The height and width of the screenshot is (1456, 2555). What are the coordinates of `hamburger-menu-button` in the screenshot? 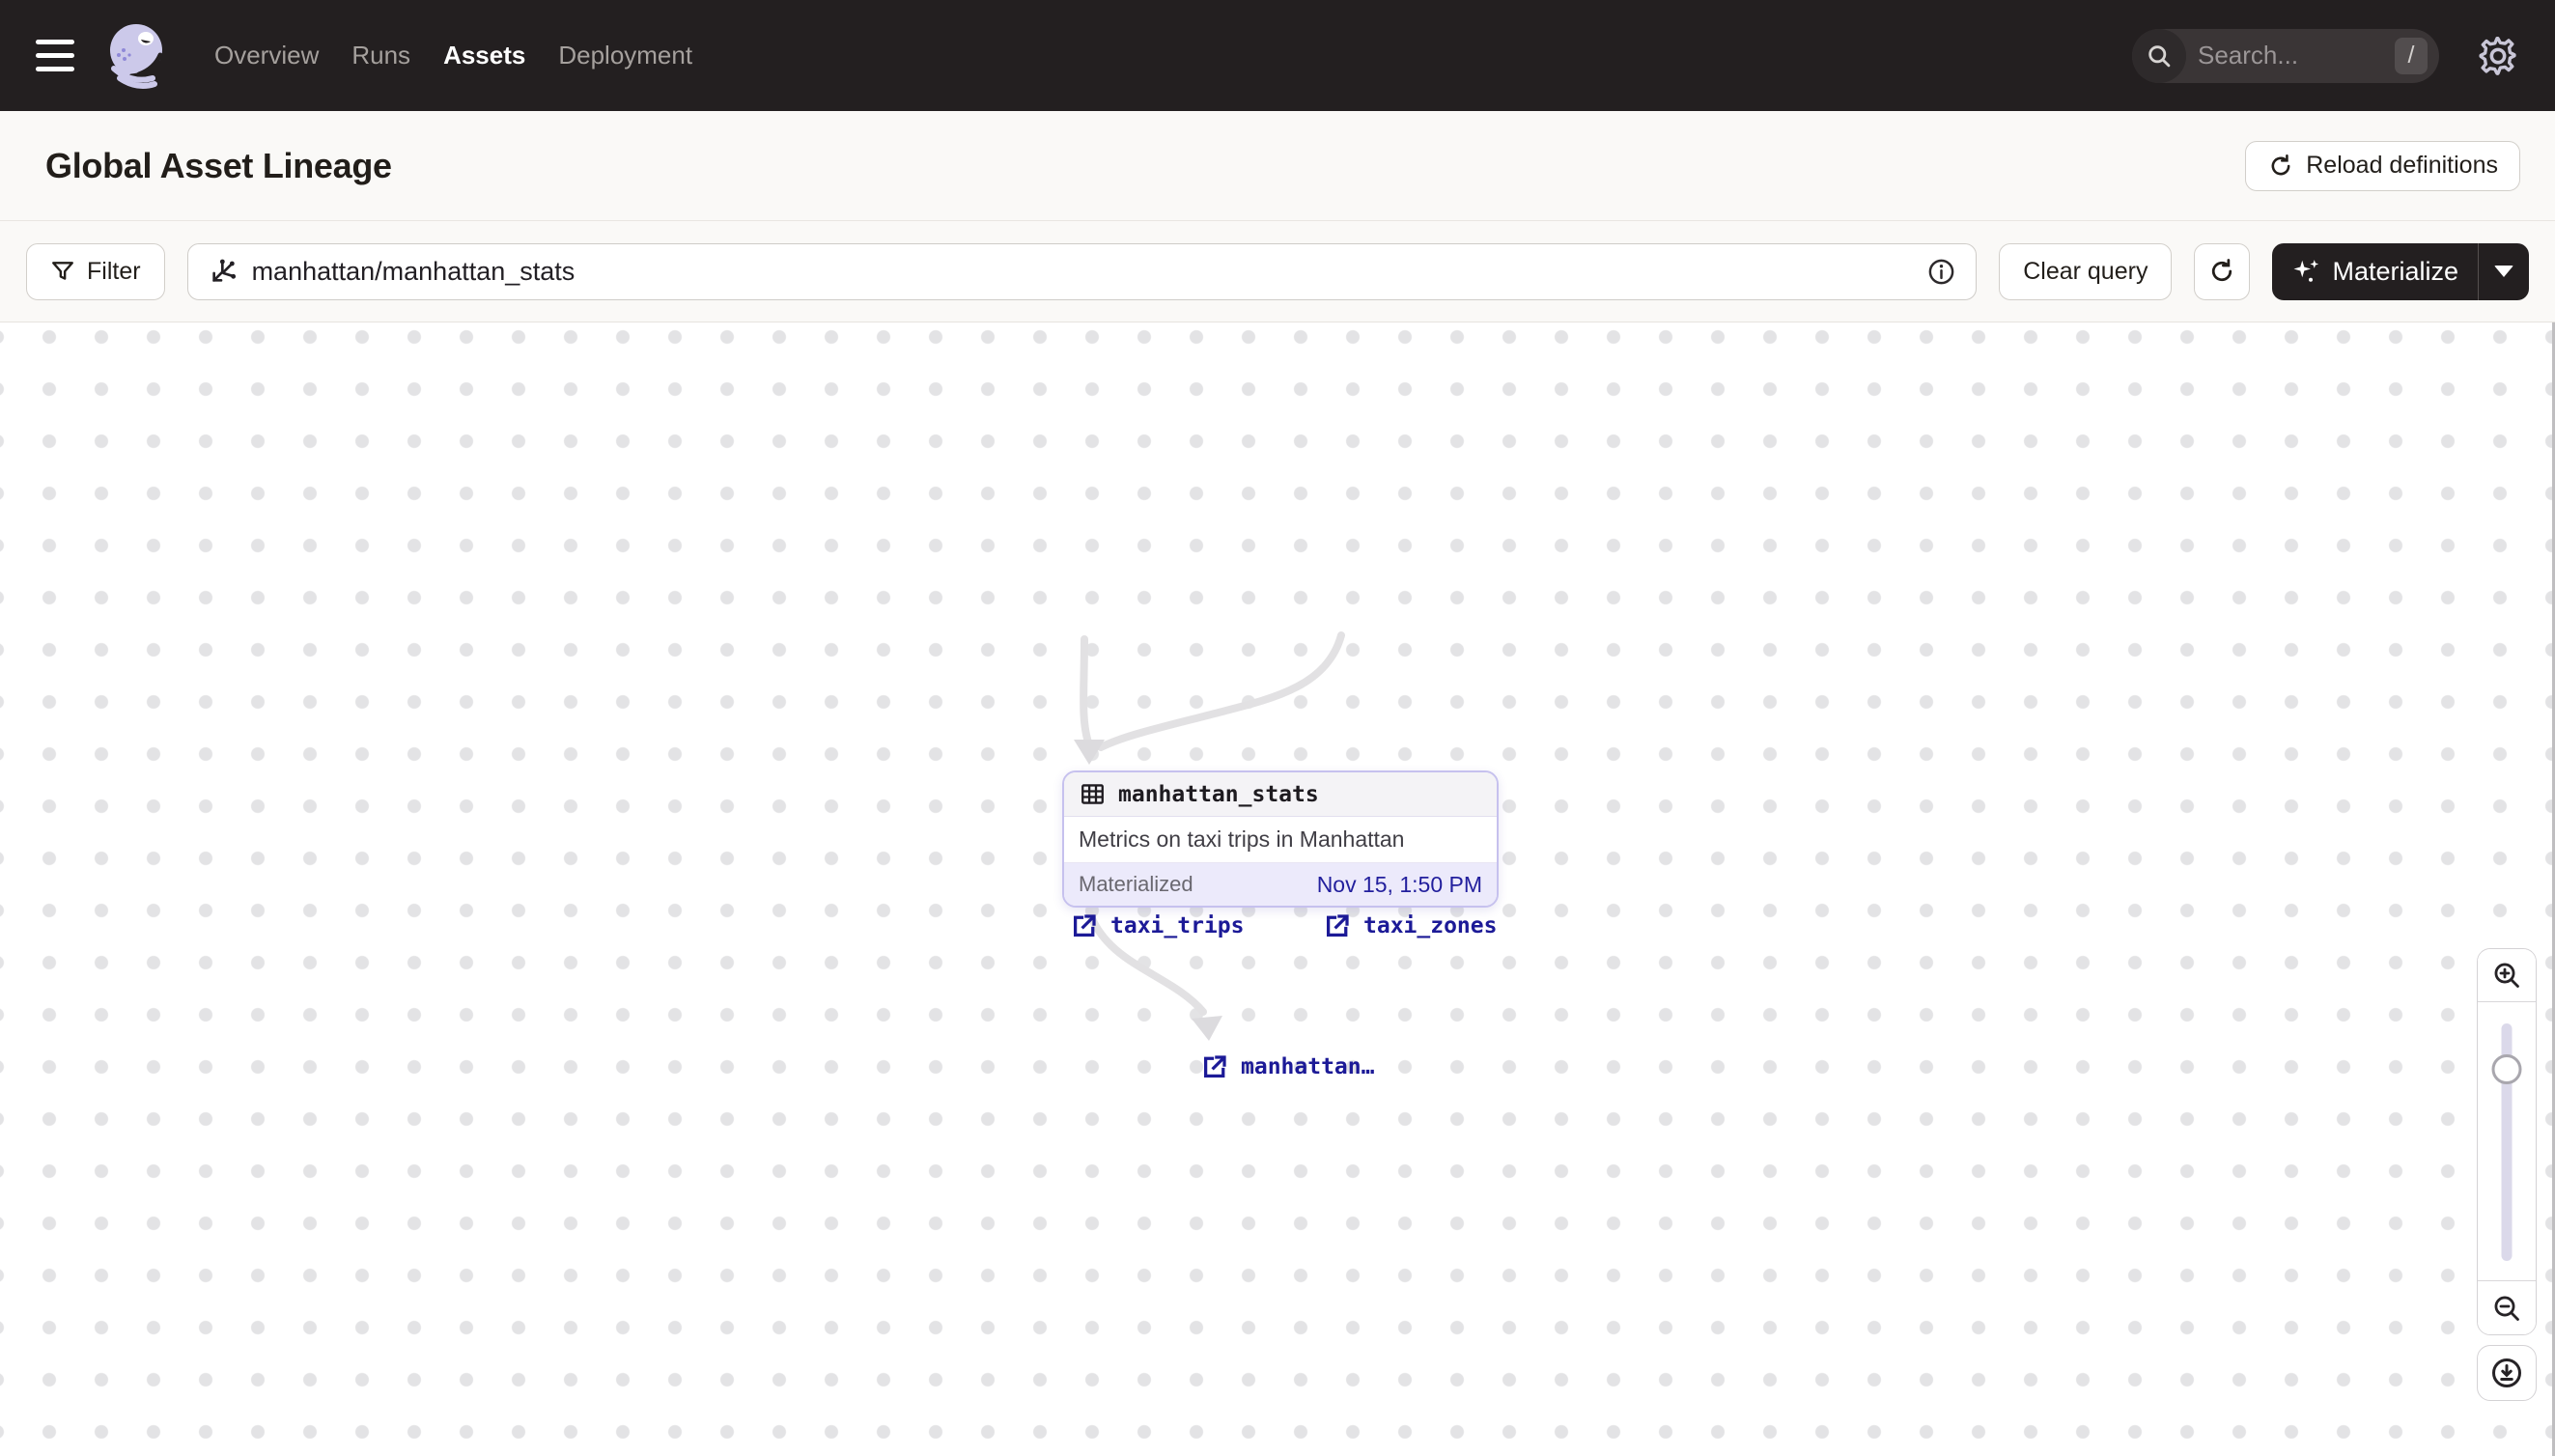 It's located at (58, 56).